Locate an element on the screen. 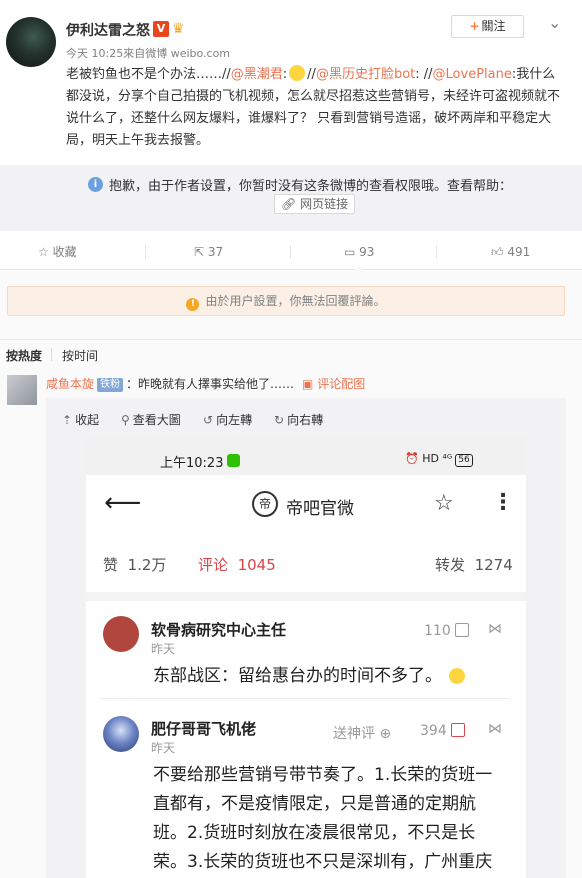  plus-circle-icon: ⊕ is located at coordinates (385, 734).